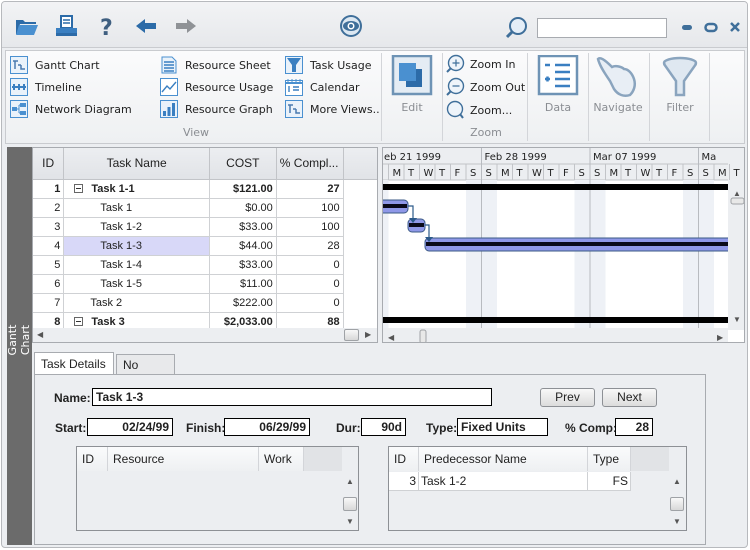 This screenshot has height=550, width=750. What do you see at coordinates (567, 397) in the screenshot?
I see `prev-button: Prev` at bounding box center [567, 397].